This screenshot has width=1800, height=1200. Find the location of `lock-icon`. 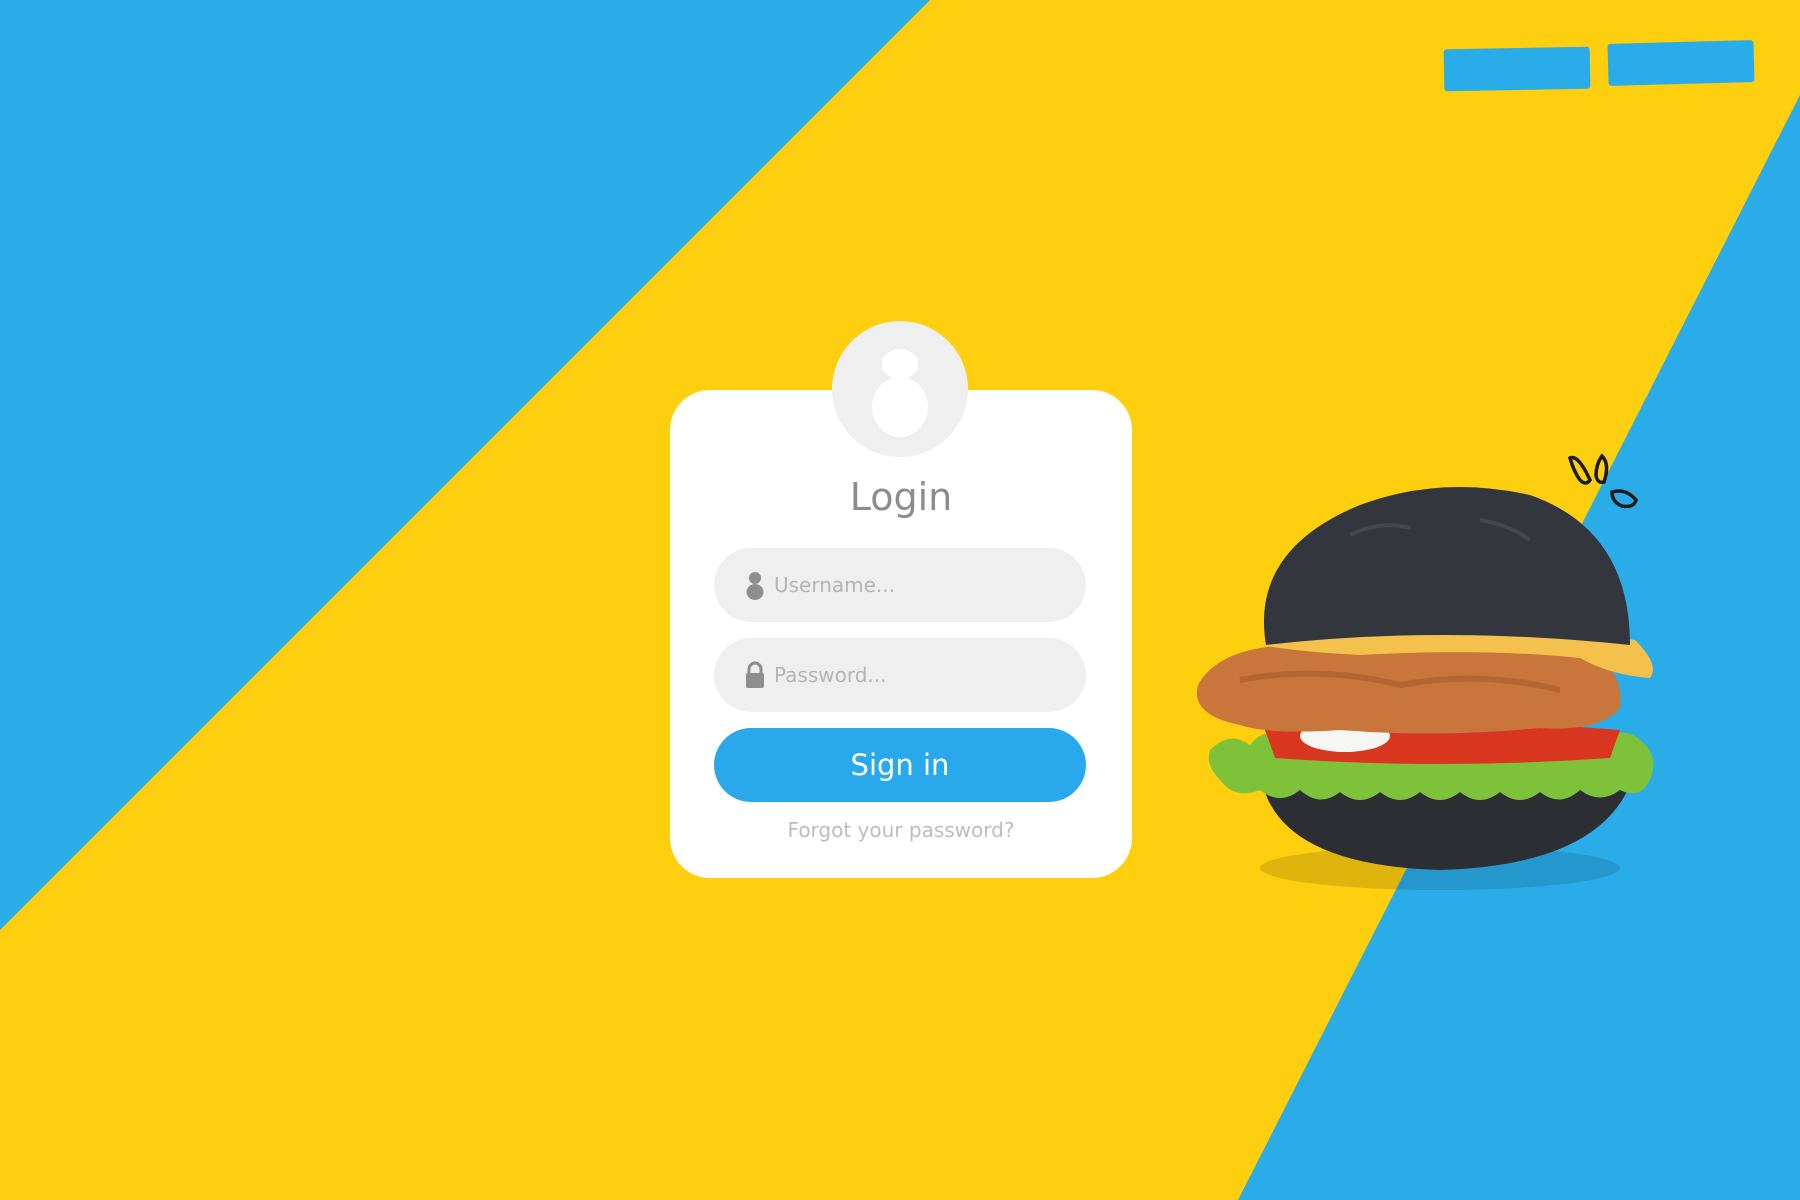

lock-icon is located at coordinates (755, 674).